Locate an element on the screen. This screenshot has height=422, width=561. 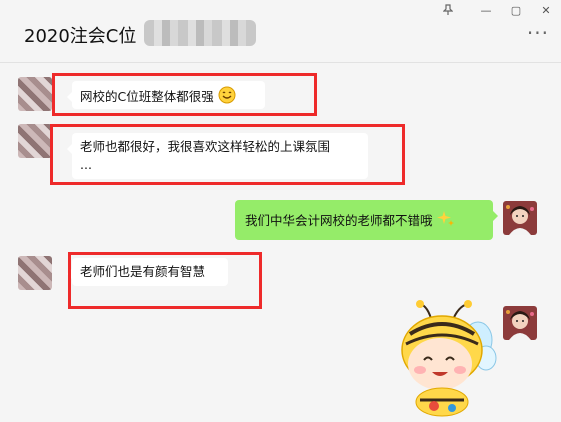
message-bubble-self: 我们中华会计网校的老师都不错哦 is located at coordinates (366, 220).